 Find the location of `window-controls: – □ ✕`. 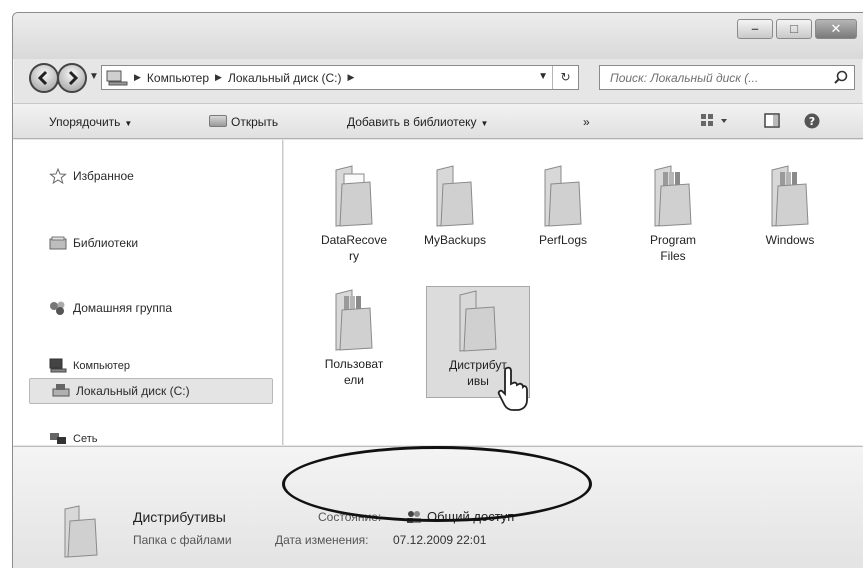

window-controls: – □ ✕ is located at coordinates (797, 29).